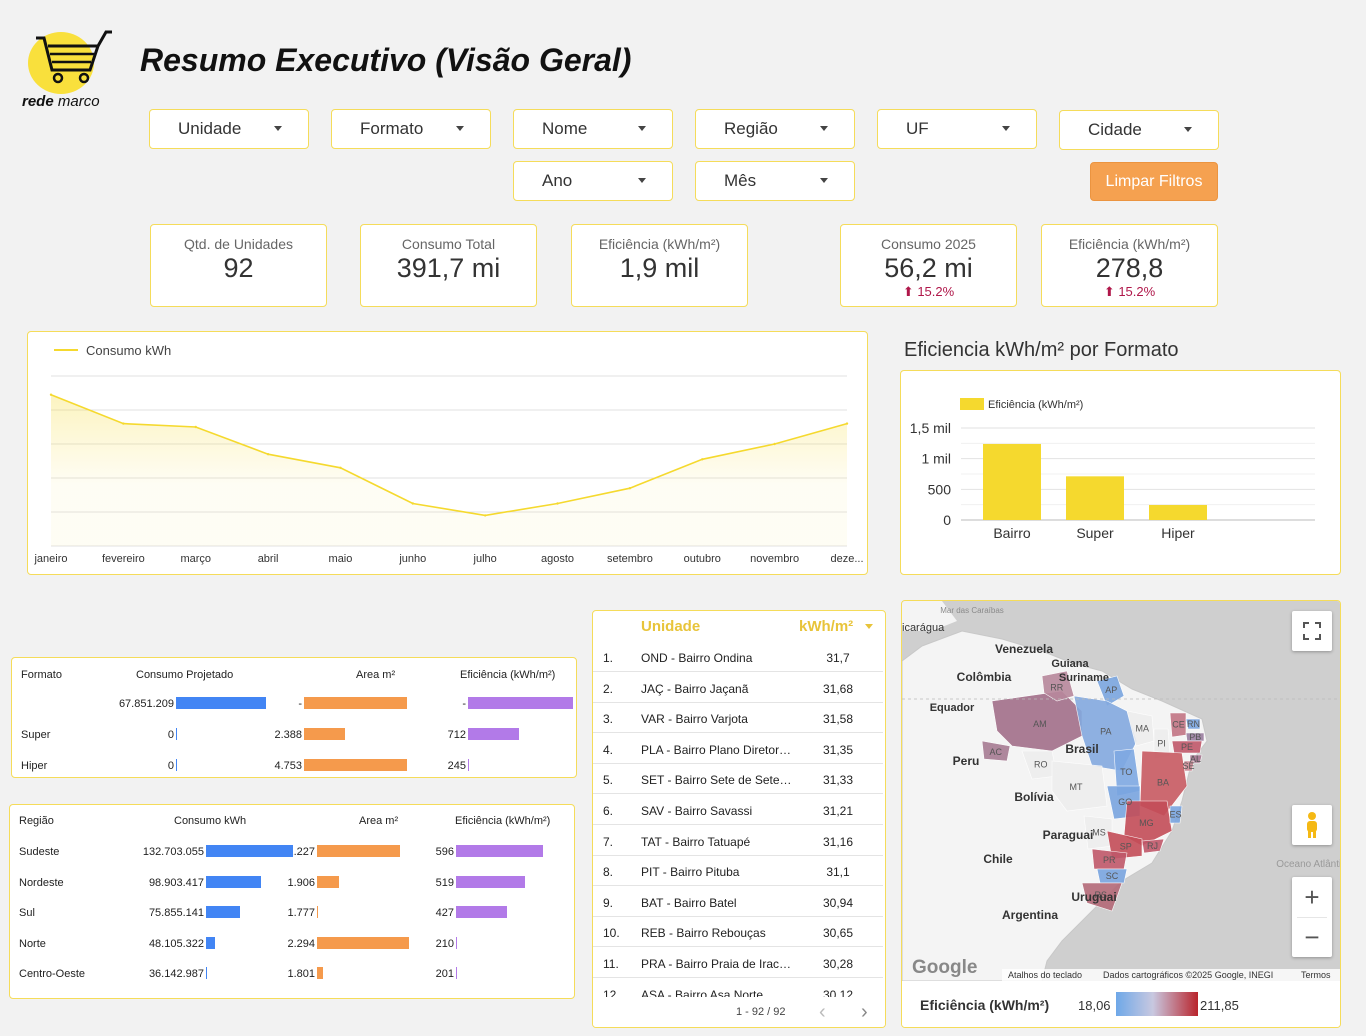  What do you see at coordinates (611, 992) in the screenshot?
I see `row-rank: 12.` at bounding box center [611, 992].